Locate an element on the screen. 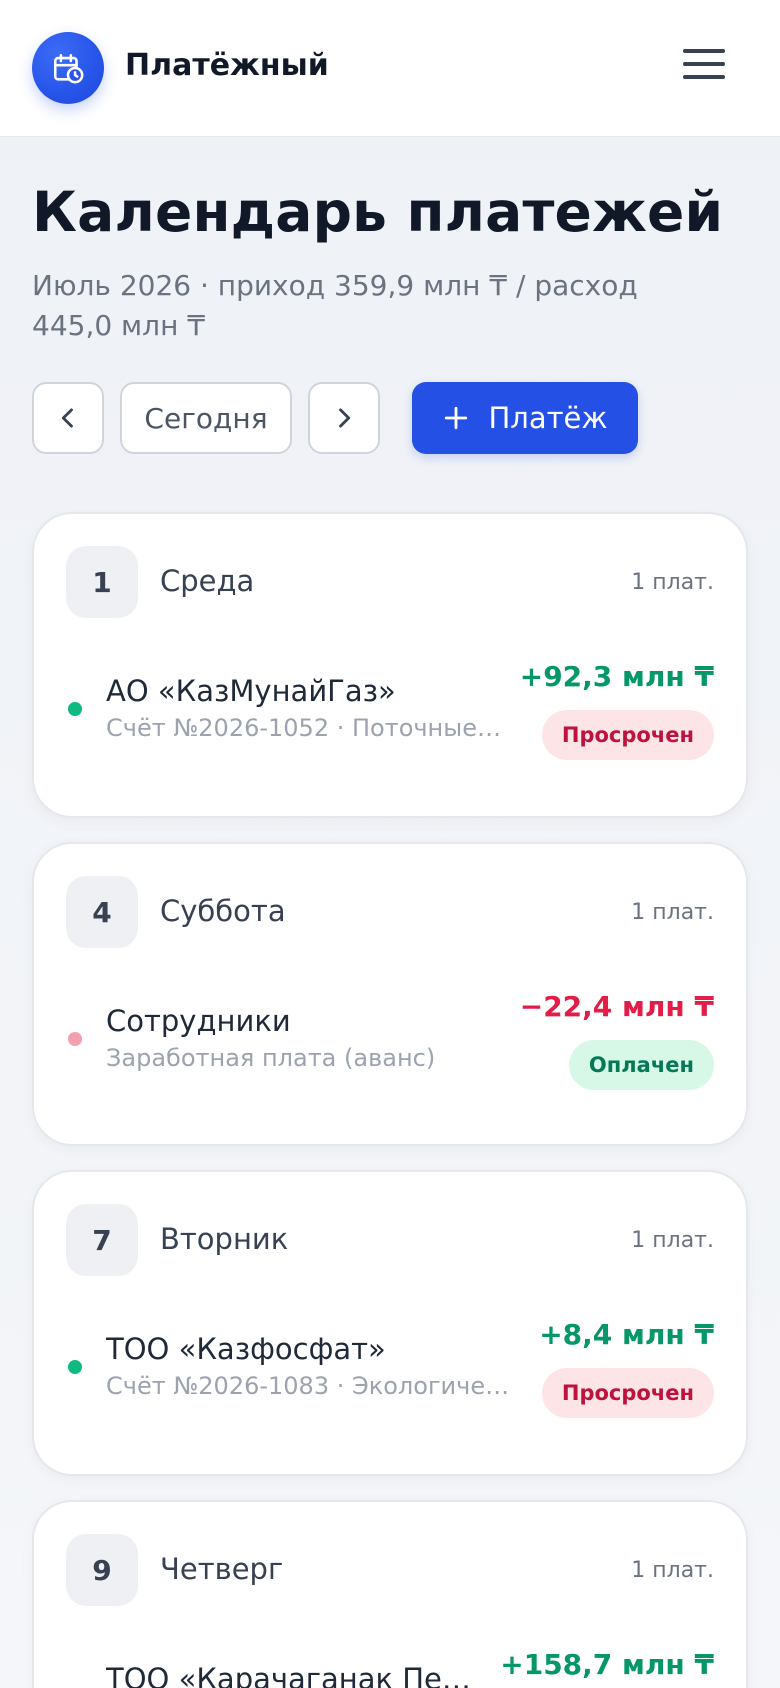 The height and width of the screenshot is (1688, 780). payment-amount: +158,7 млн ₸ is located at coordinates (607, 1664).